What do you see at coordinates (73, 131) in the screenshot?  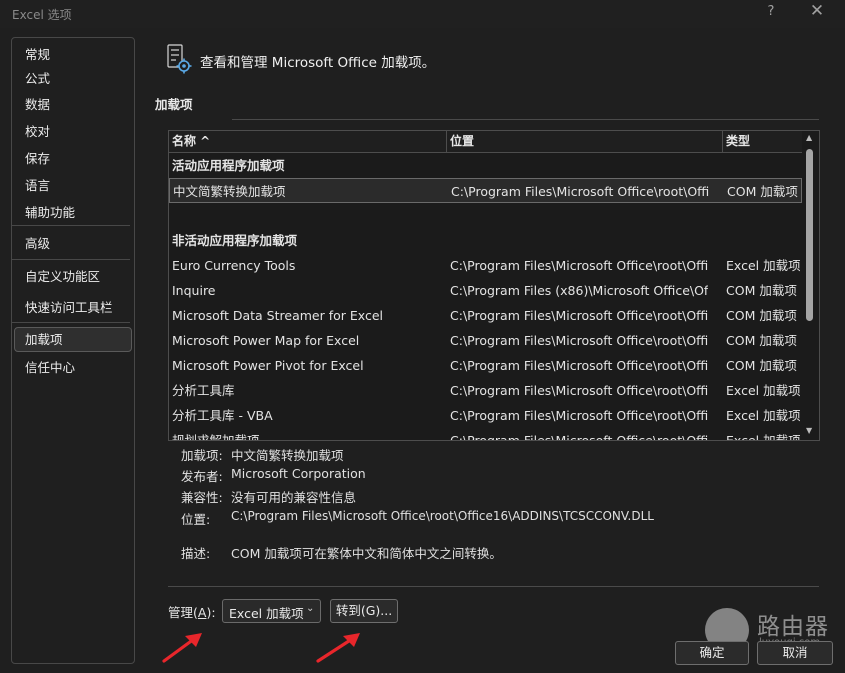 I see `sidebar-item-proofing: 校对` at bounding box center [73, 131].